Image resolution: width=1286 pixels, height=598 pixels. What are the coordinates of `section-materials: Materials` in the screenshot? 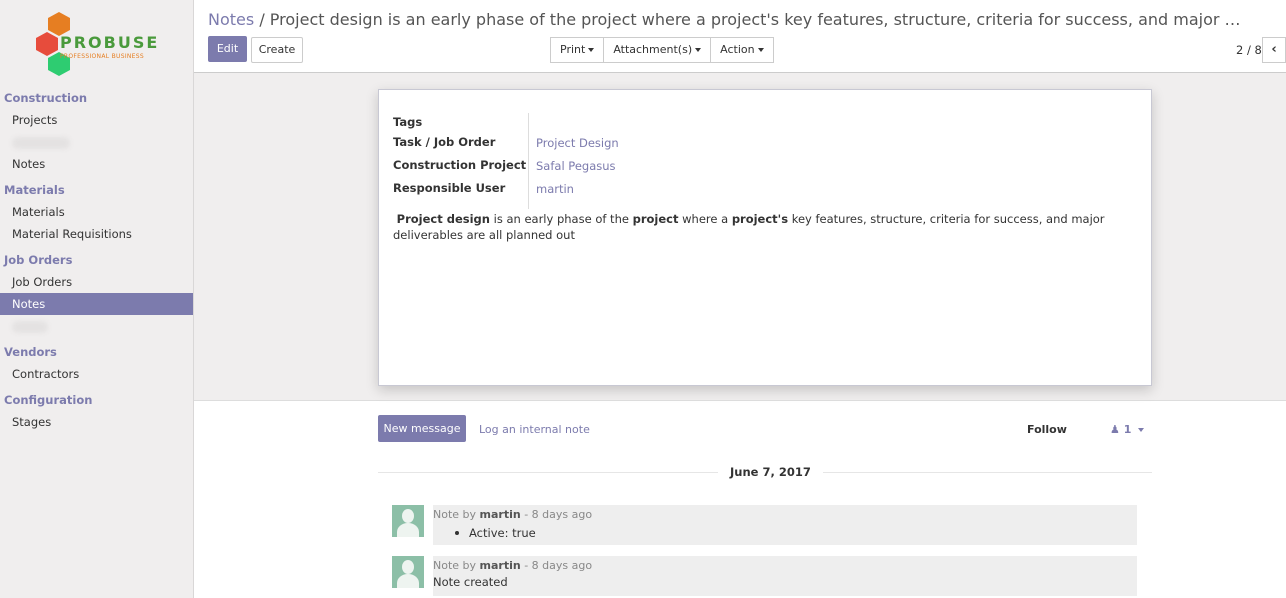 It's located at (34, 190).